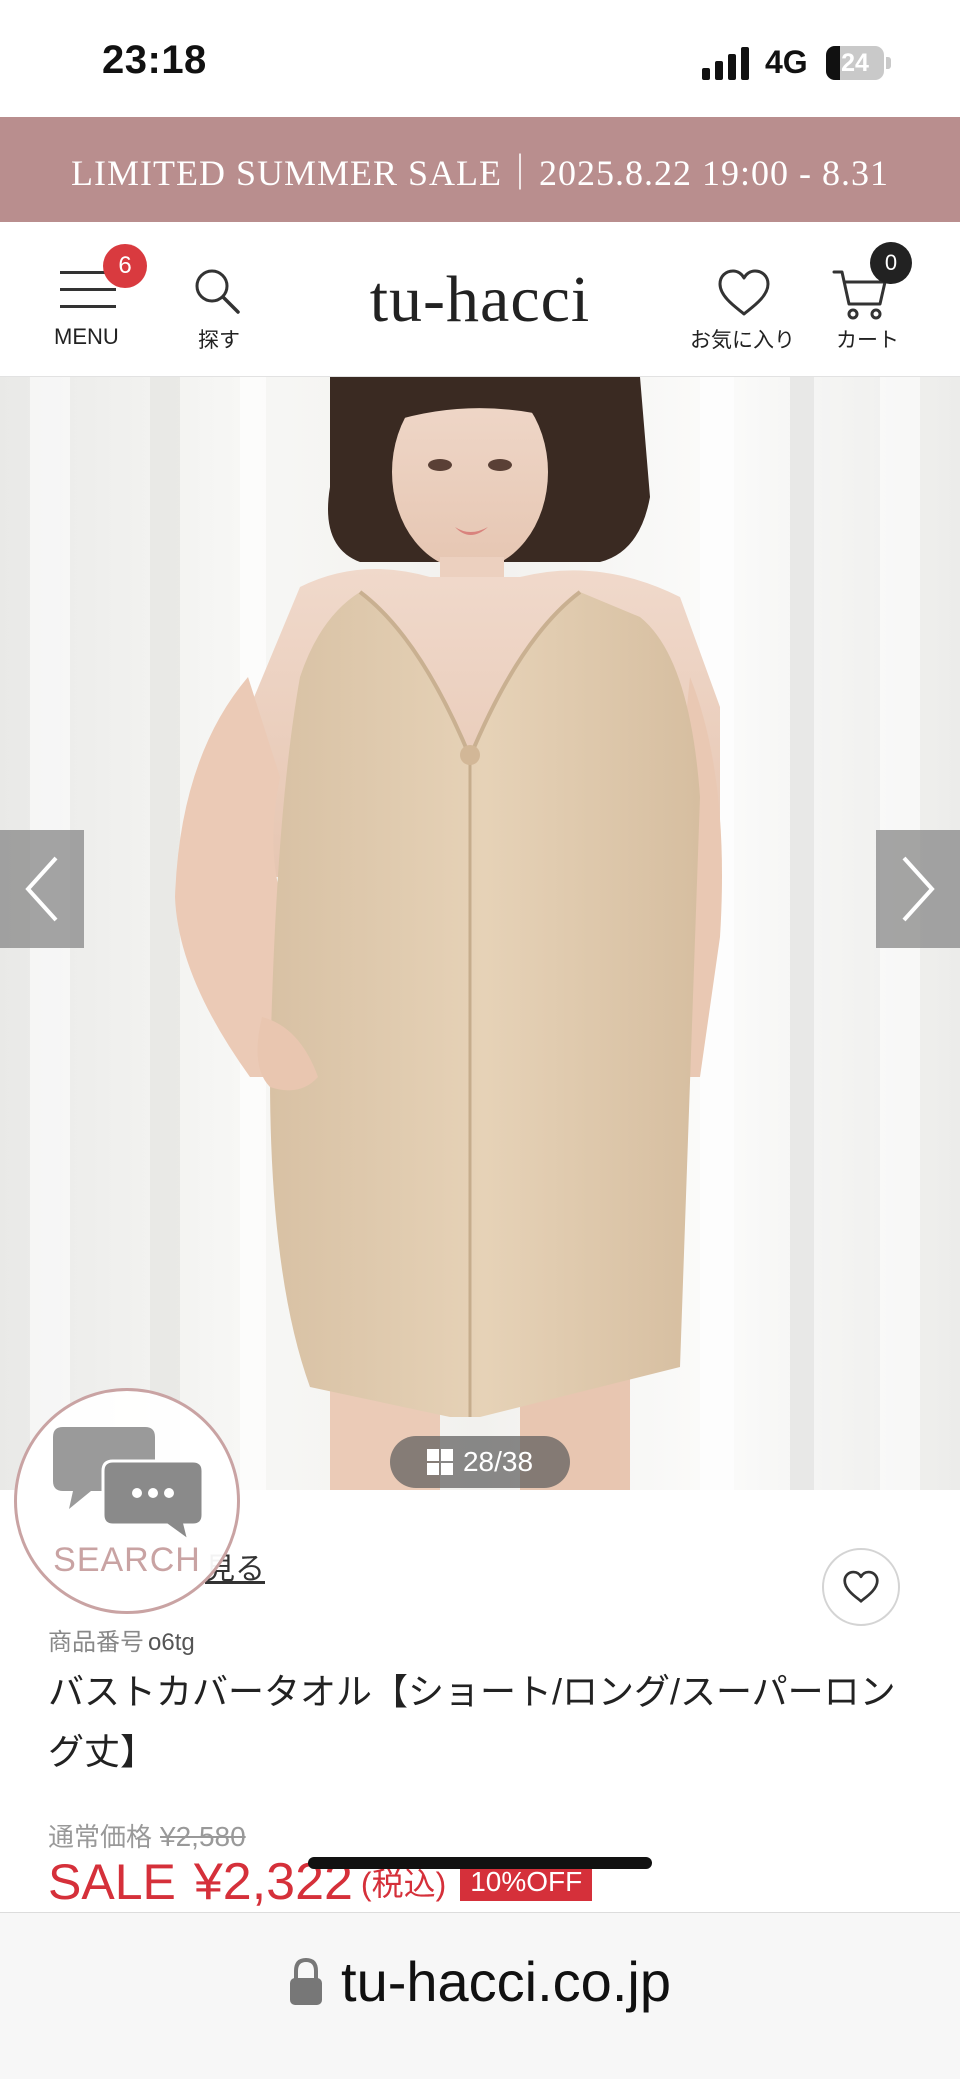 The width and height of the screenshot is (960, 2079). Describe the element at coordinates (171, 1642) in the screenshot. I see `product-code-value: o6tg` at that location.